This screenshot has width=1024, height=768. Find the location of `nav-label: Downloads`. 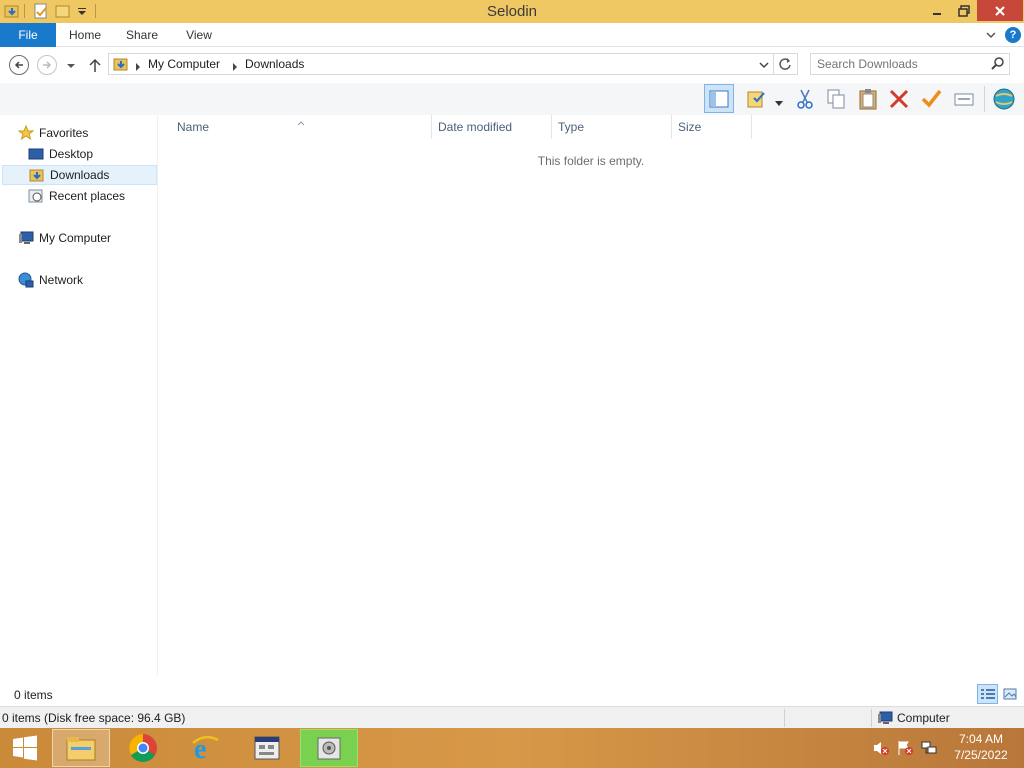

nav-label: Downloads is located at coordinates (80, 175).